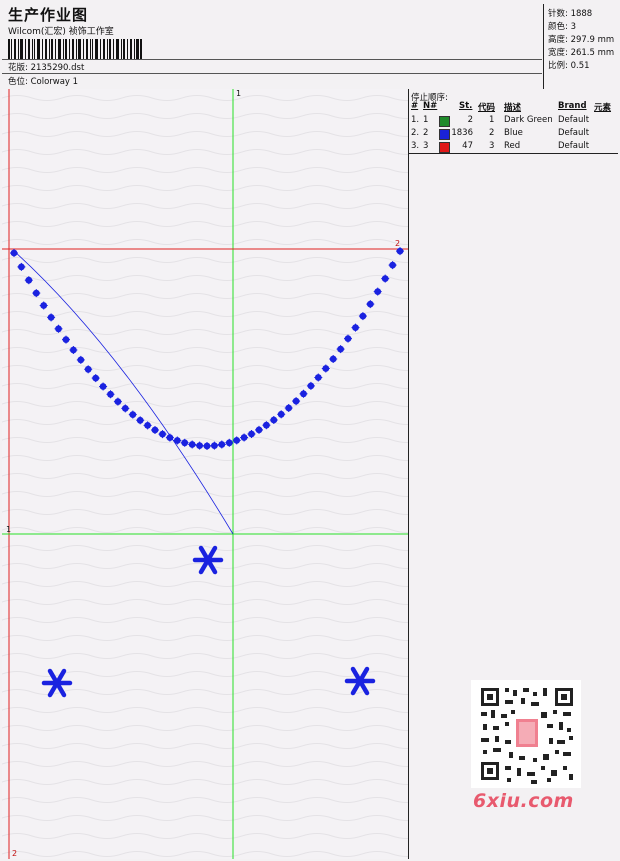  What do you see at coordinates (570, 14) in the screenshot?
I see `spec-stitches: 针数: 1888` at bounding box center [570, 14].